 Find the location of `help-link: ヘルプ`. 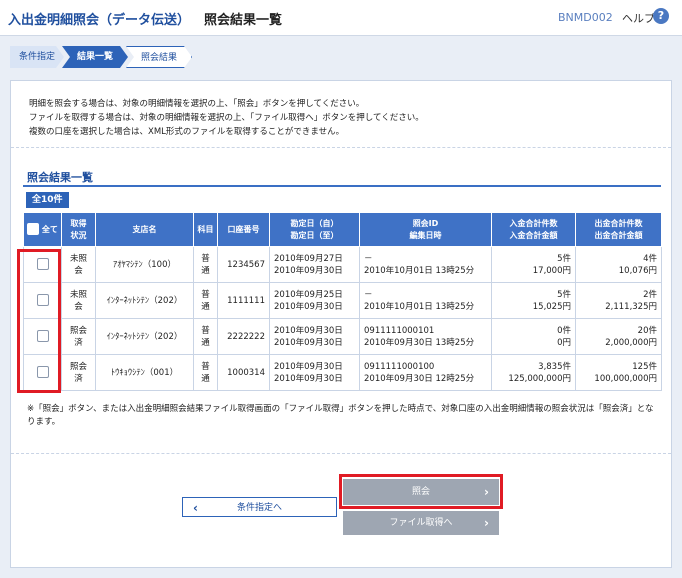

help-link: ヘルプ is located at coordinates (638, 18).